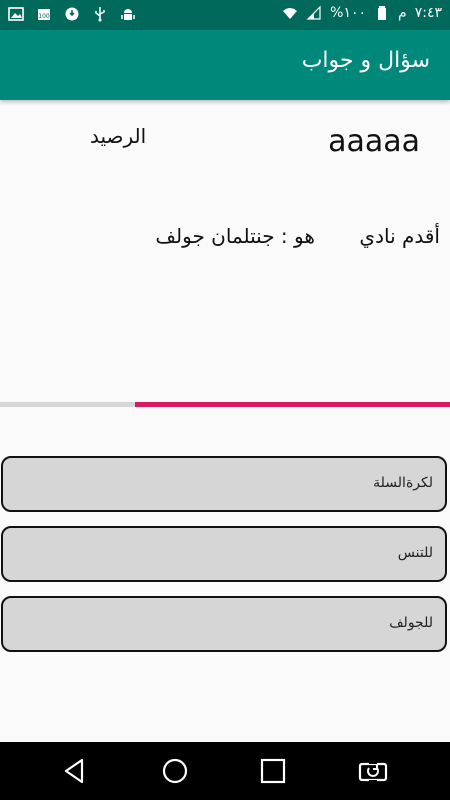 The image size is (450, 800). I want to click on wifi-icon, so click(290, 13).